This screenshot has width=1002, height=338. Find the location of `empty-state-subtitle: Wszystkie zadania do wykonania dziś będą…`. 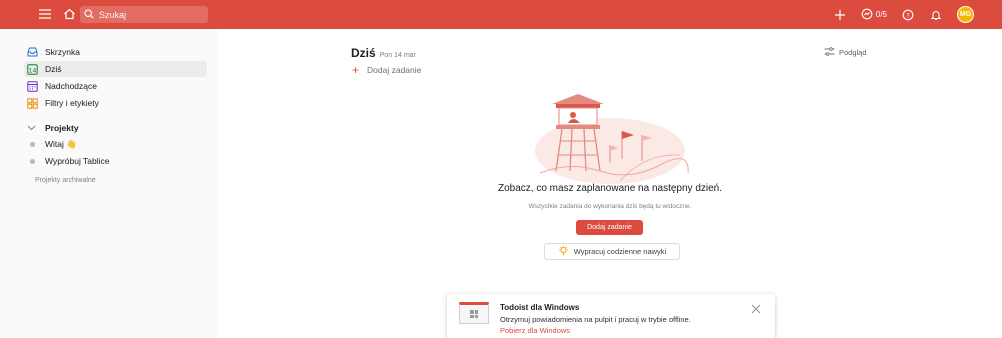

empty-state-subtitle: Wszystkie zadania do wykonania dziś będą… is located at coordinates (610, 206).